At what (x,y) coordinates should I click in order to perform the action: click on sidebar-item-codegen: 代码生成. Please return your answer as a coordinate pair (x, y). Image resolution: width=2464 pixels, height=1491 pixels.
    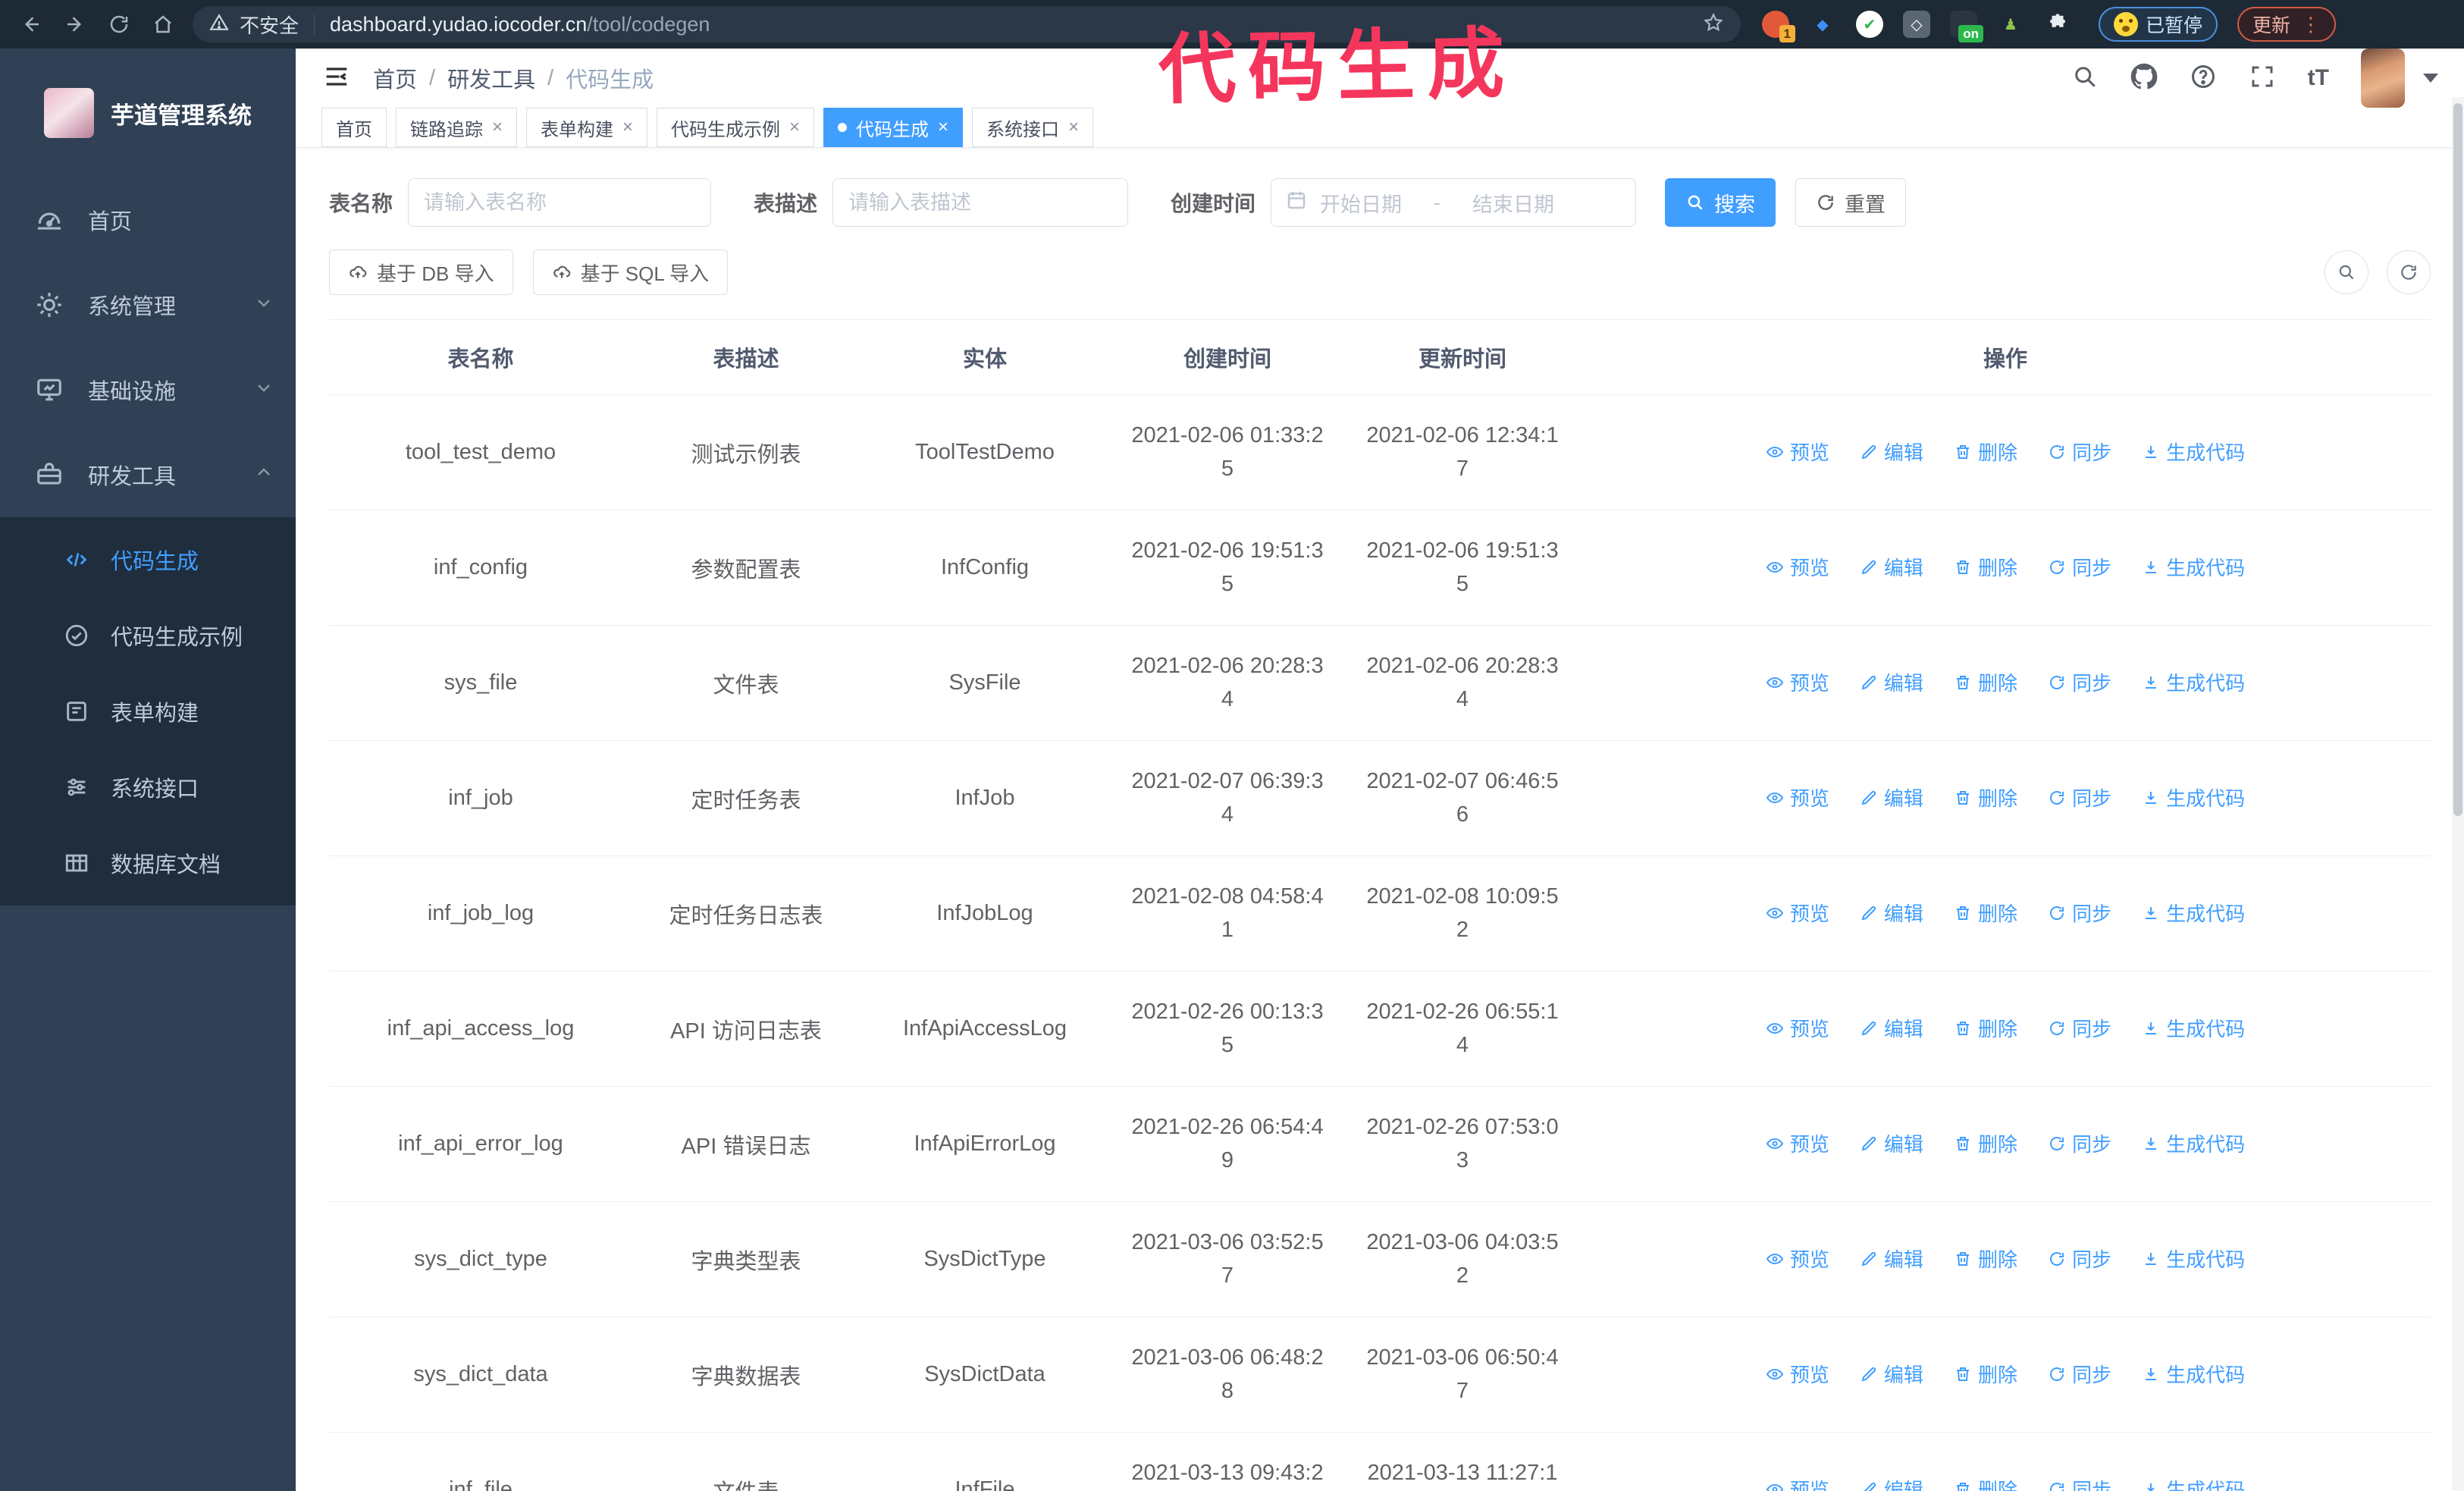
    Looking at the image, I should click on (148, 560).